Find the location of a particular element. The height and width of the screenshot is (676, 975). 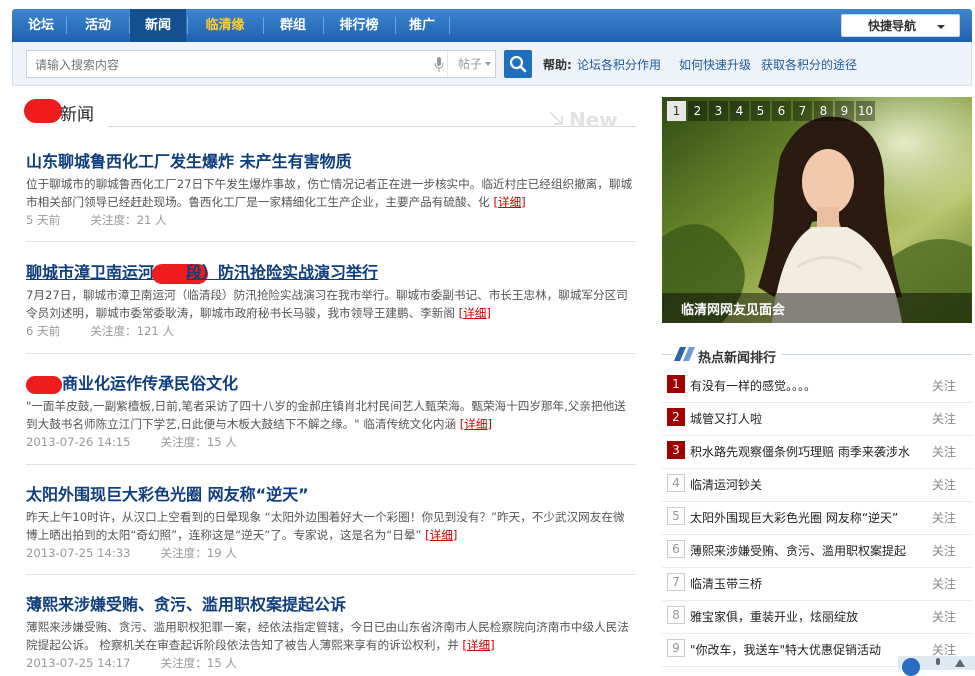

help-label: 帮助: is located at coordinates (557, 65).